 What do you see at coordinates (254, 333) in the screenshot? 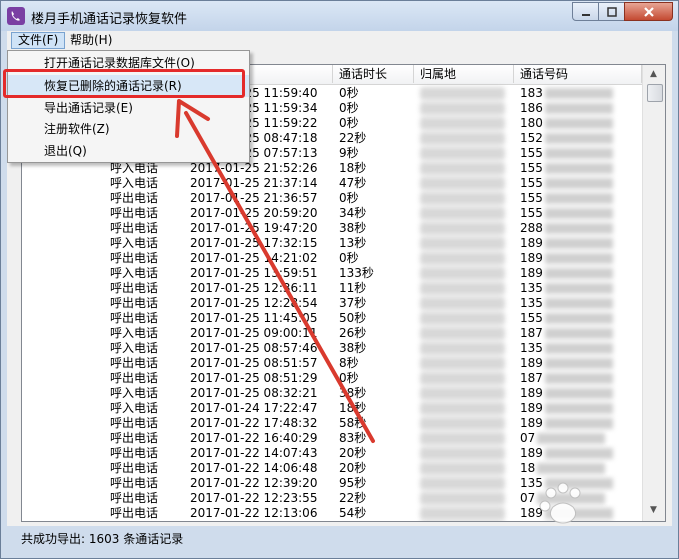
I see `call-time: 2017-01-25 09:00:11` at bounding box center [254, 333].